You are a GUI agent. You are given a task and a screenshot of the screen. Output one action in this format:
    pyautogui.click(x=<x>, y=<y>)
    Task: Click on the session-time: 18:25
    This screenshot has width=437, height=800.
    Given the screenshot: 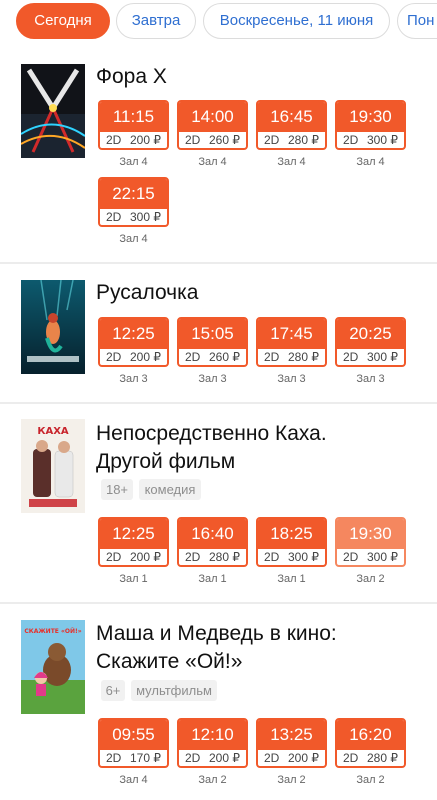 What is the action you would take?
    pyautogui.click(x=291, y=534)
    